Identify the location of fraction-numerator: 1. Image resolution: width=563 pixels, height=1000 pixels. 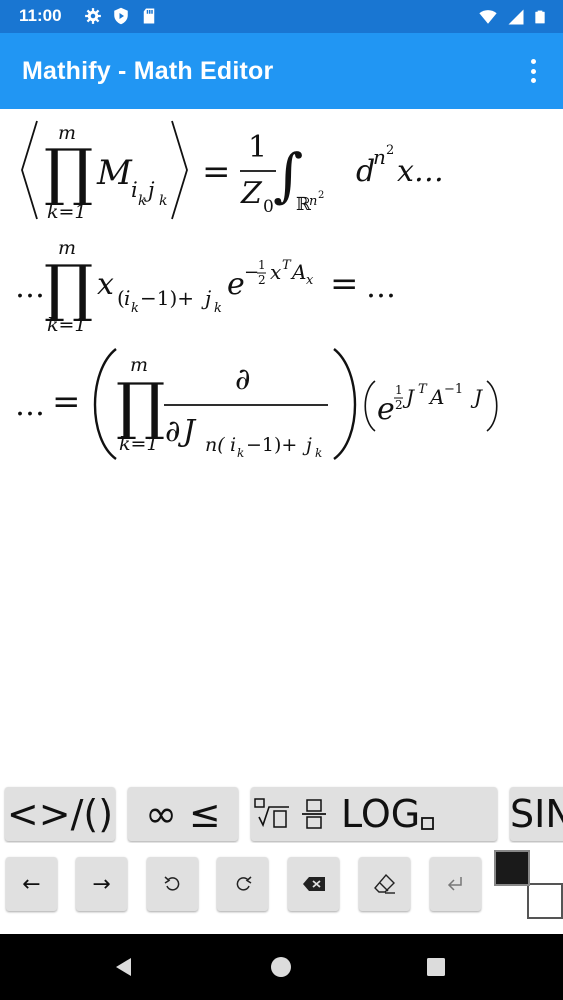
(257, 147).